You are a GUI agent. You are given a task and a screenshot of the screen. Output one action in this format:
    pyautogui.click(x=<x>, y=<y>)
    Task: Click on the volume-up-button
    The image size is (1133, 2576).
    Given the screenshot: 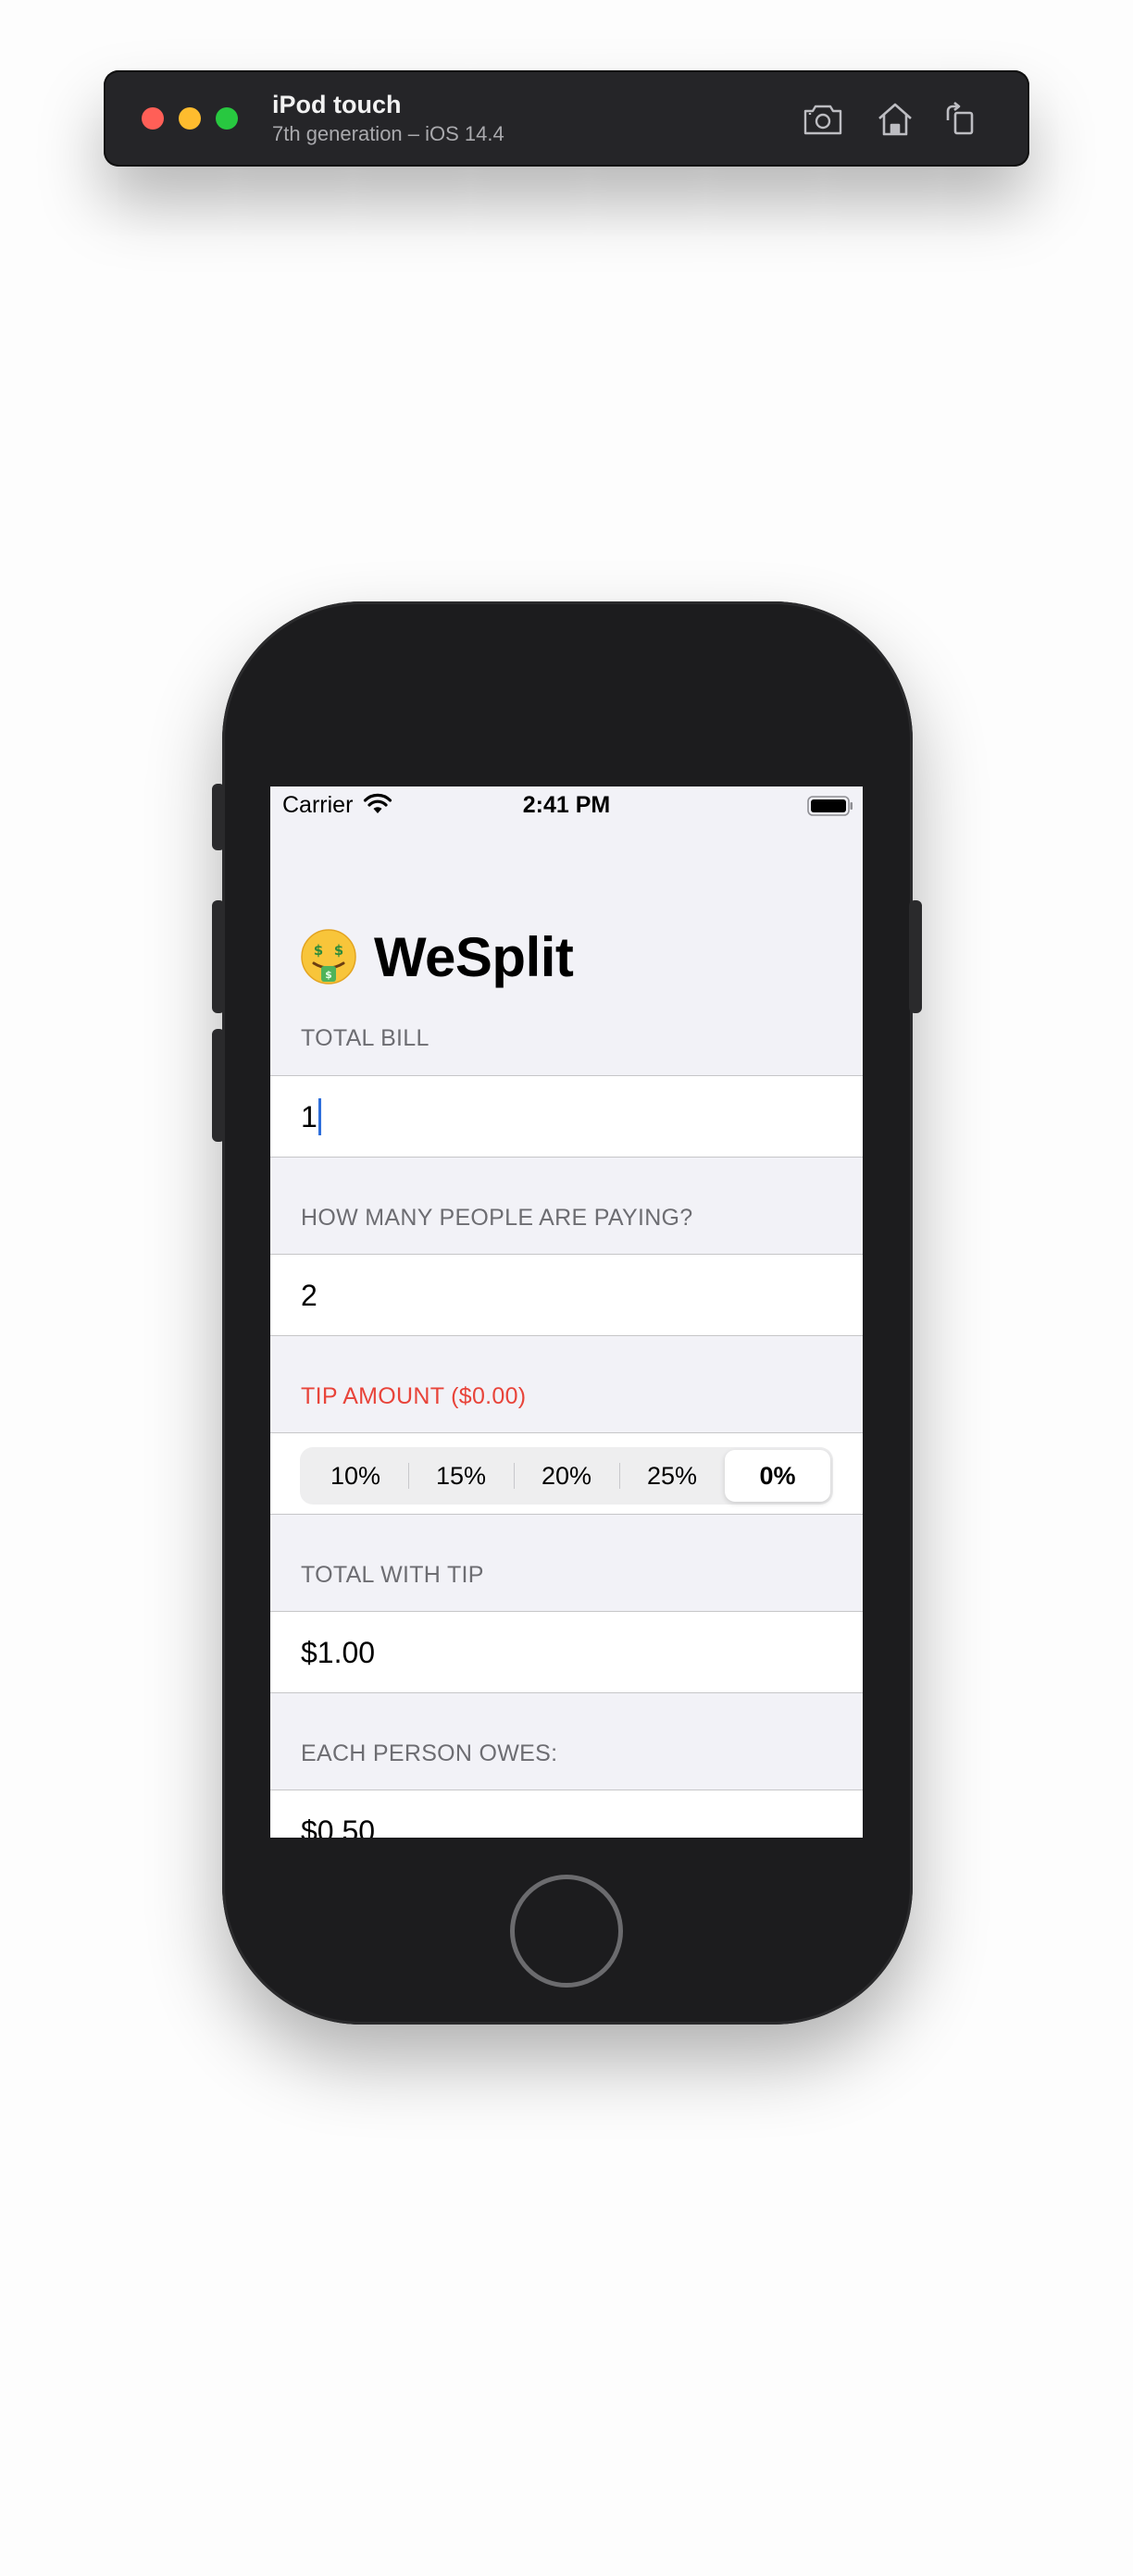 What is the action you would take?
    pyautogui.click(x=218, y=956)
    